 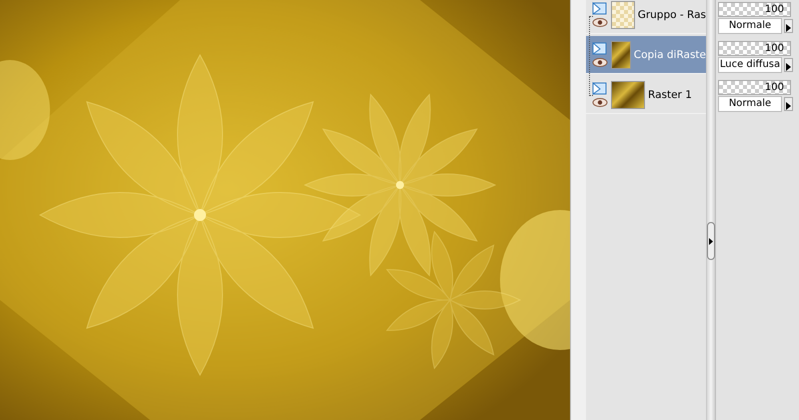 I want to click on layer-name: Gruppo - Ras, so click(x=672, y=14).